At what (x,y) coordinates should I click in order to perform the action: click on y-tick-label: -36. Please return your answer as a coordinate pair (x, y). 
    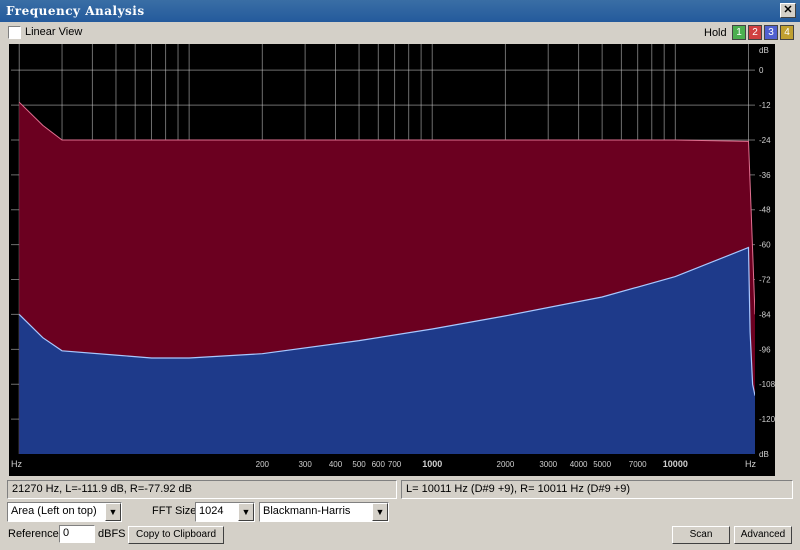
    Looking at the image, I should click on (765, 175).